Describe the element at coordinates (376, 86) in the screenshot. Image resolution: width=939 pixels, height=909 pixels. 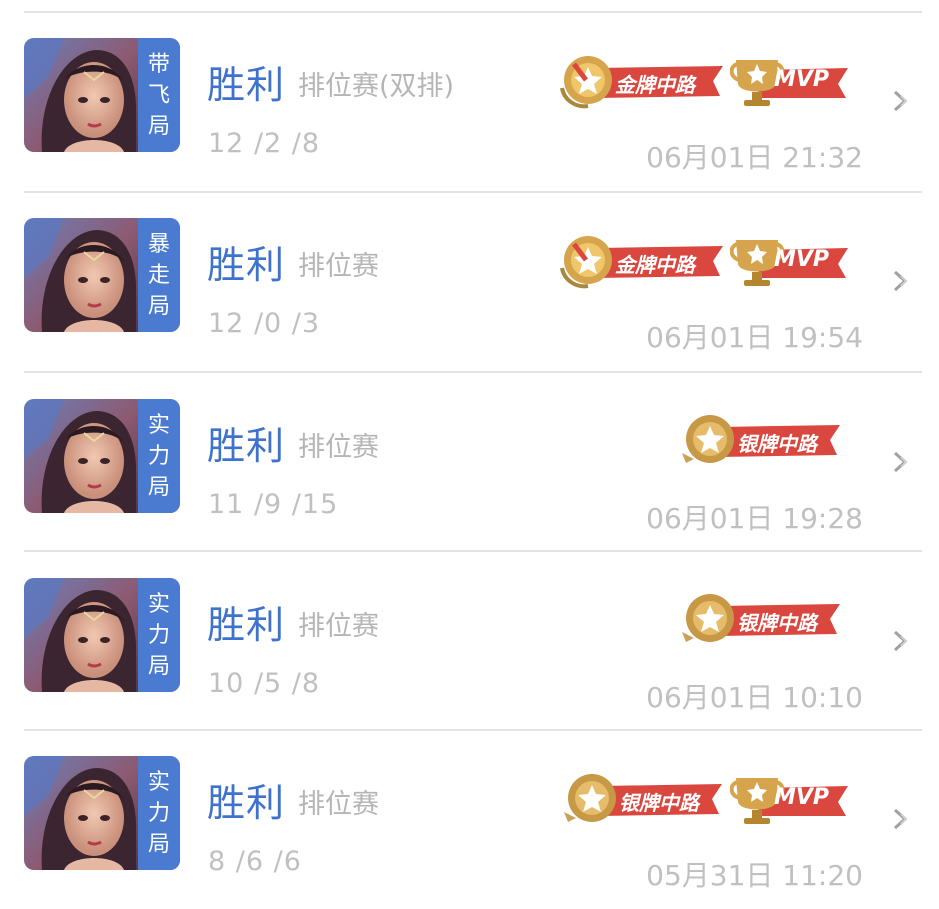
I see `match-mode: 排位赛(双排)` at that location.